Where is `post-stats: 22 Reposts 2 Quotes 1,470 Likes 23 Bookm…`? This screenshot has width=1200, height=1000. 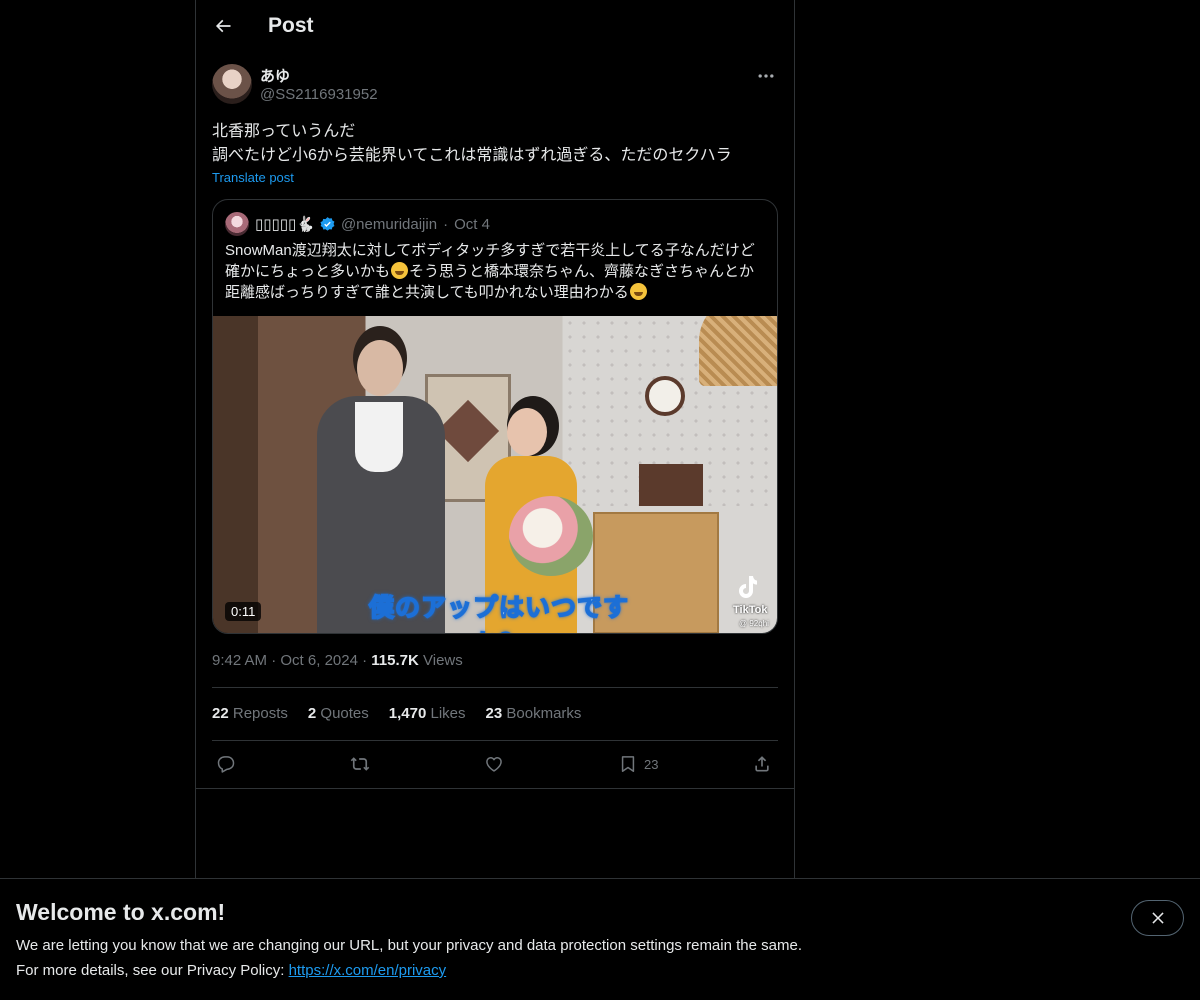 post-stats: 22 Reposts 2 Quotes 1,470 Likes 23 Bookm… is located at coordinates (396, 713).